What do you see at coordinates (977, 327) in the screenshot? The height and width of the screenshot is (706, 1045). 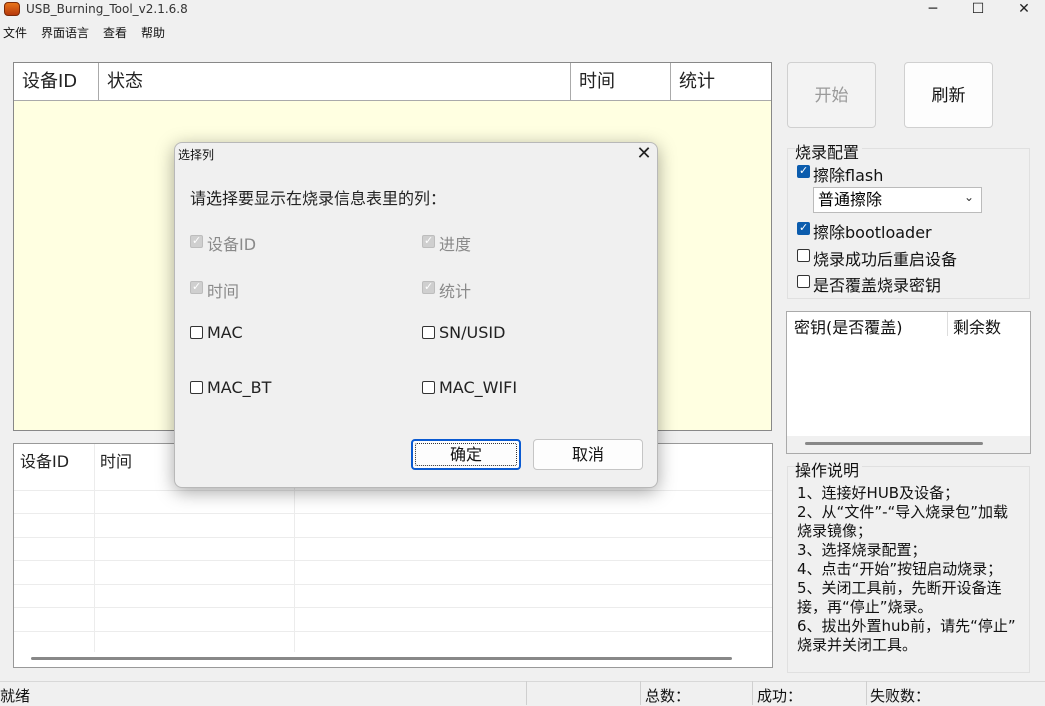 I see `key-table-column-remaining: 剩余数` at bounding box center [977, 327].